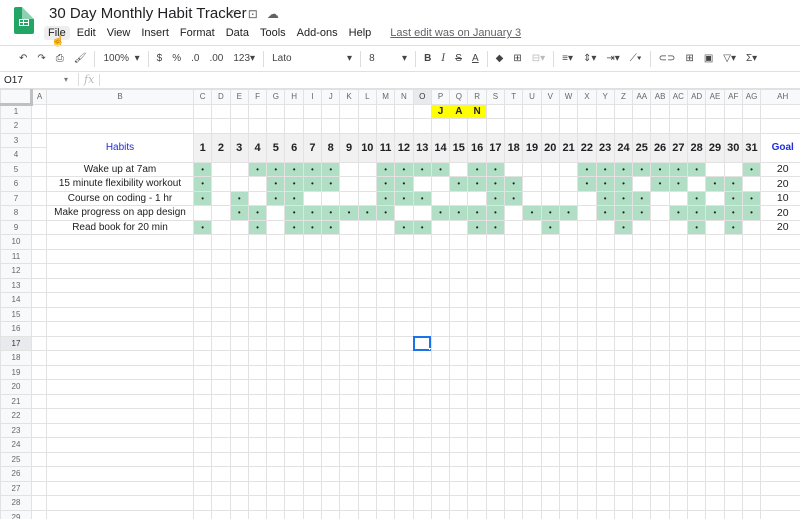  I want to click on column-header-w: W, so click(568, 97).